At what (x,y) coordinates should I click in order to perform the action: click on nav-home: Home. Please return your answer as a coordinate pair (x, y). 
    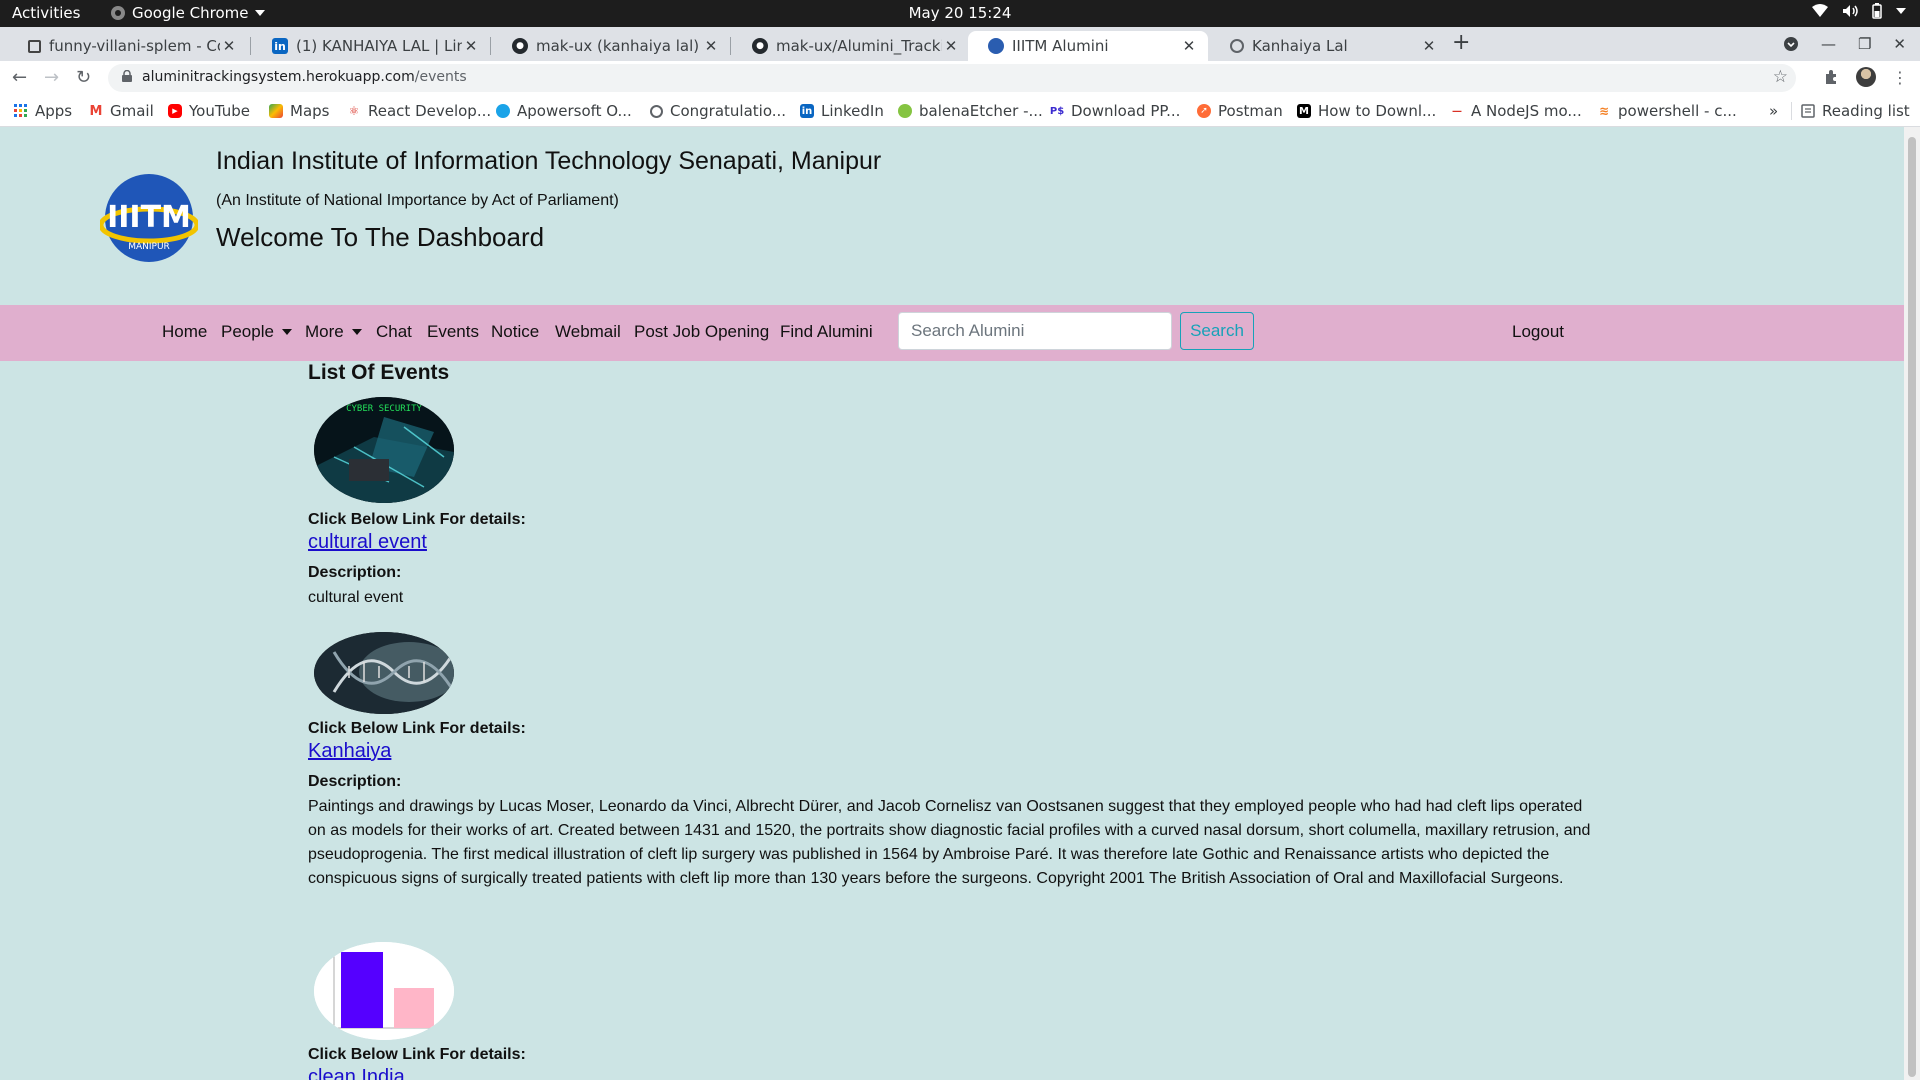
    Looking at the image, I should click on (184, 332).